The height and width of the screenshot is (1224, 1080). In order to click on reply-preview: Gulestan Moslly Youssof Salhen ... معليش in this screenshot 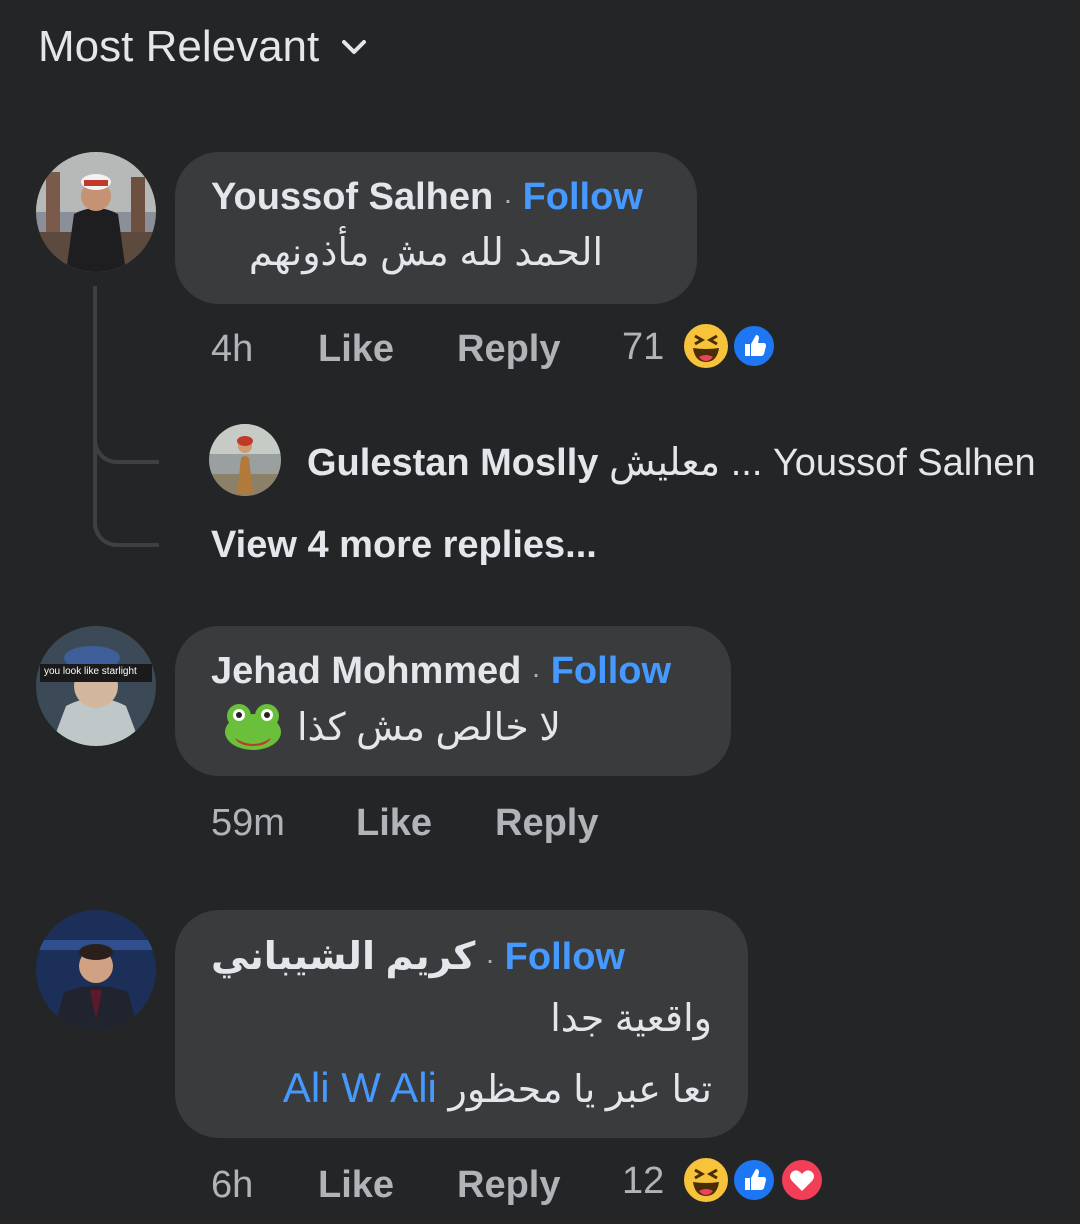, I will do `click(671, 462)`.